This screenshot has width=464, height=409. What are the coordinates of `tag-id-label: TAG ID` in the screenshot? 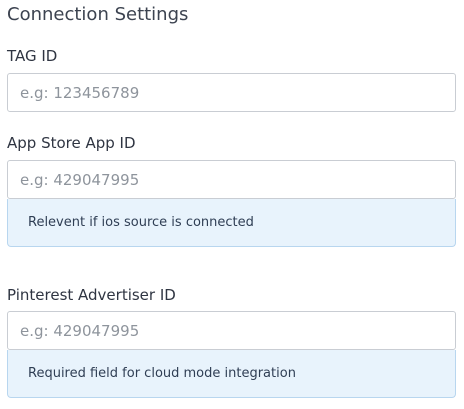 It's located at (32, 56).